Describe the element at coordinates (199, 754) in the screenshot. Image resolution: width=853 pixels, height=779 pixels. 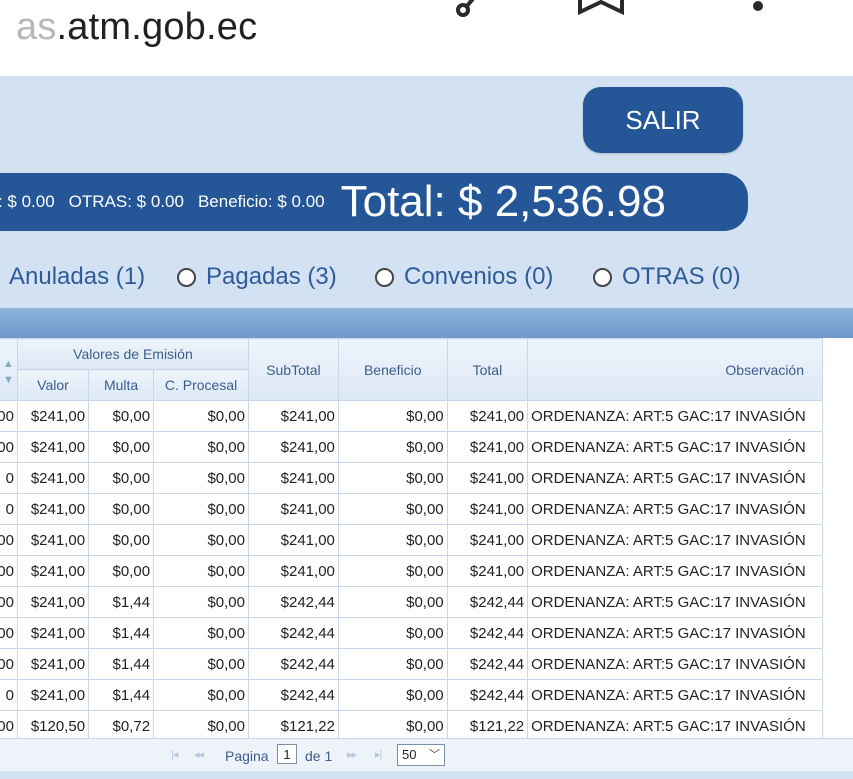
I see `prev-page-icon: ◂◂` at that location.